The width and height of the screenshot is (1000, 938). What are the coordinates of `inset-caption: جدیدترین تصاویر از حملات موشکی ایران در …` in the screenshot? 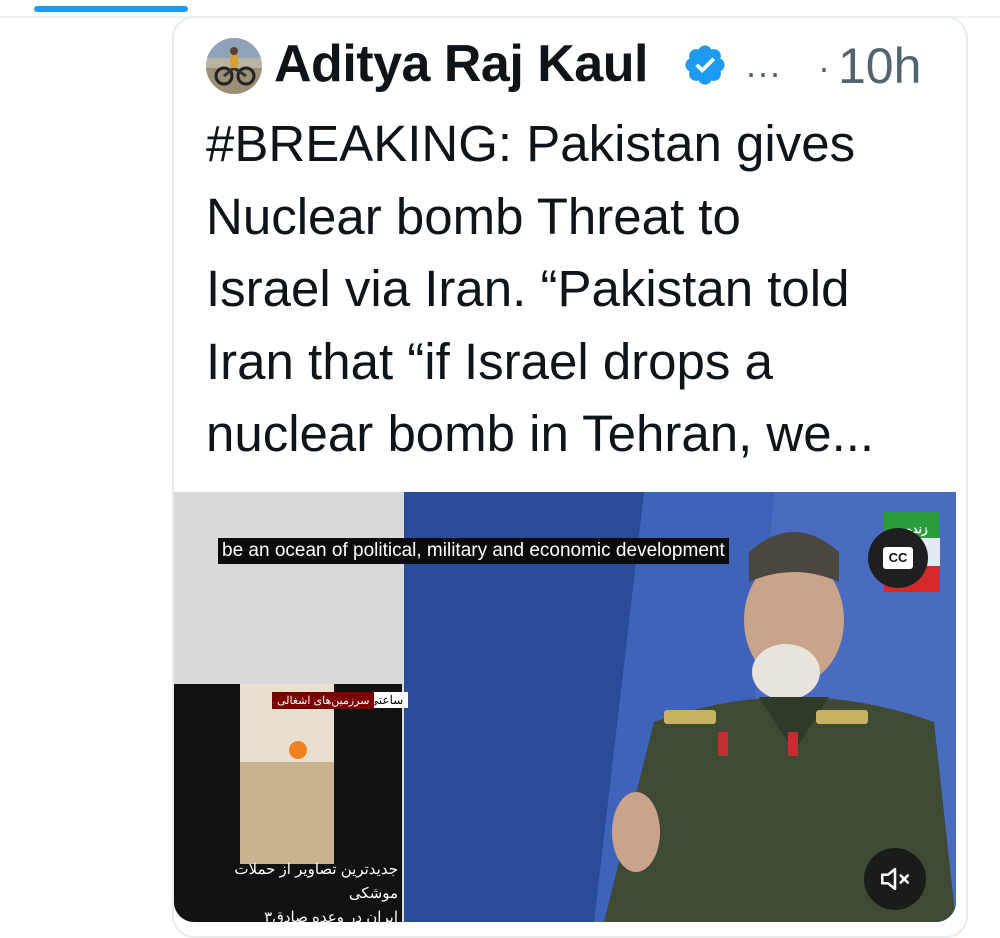 It's located at (293, 894).